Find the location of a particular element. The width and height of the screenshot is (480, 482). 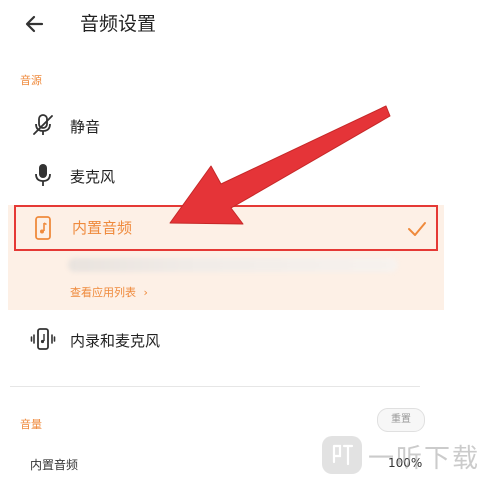

mic-off-icon is located at coordinates (43, 125).